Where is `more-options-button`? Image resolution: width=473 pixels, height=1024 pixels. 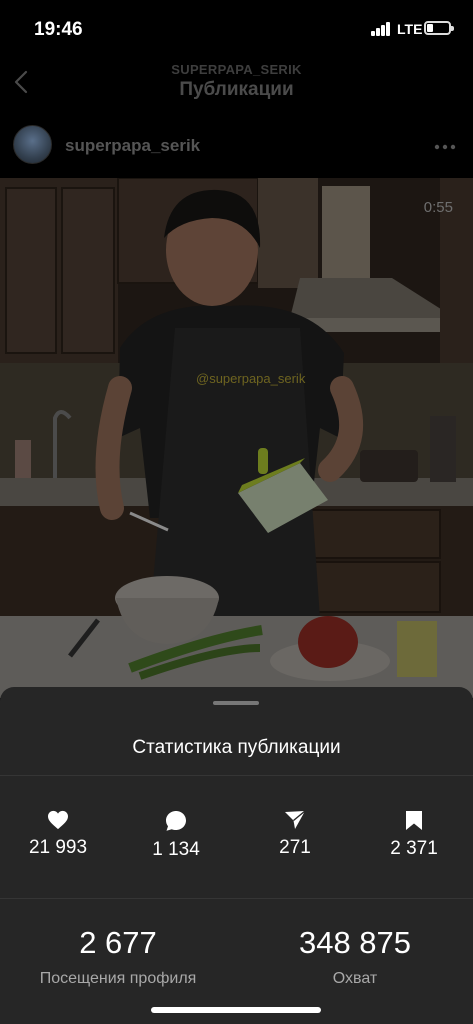
more-options-button is located at coordinates (445, 144).